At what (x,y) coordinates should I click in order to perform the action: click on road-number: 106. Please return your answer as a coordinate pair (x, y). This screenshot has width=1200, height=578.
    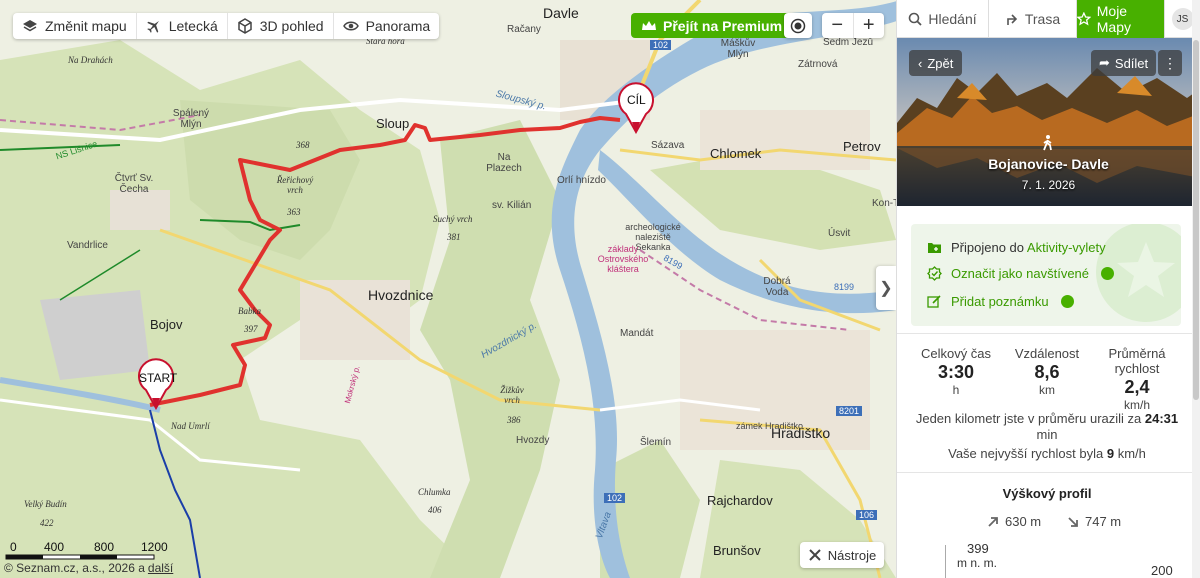
    Looking at the image, I should click on (867, 515).